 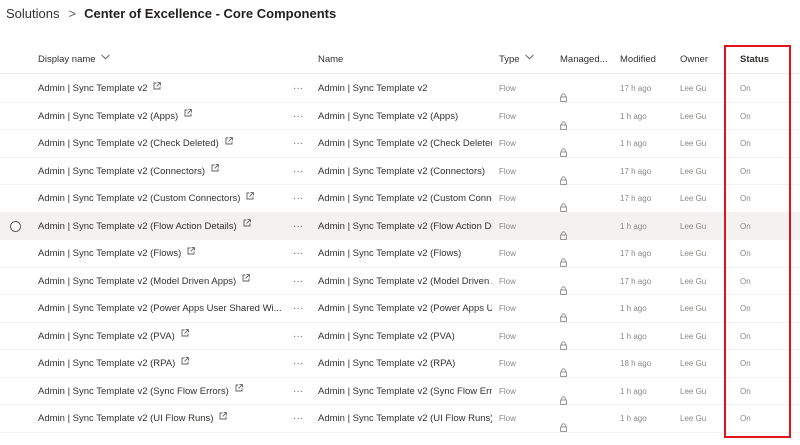 I want to click on radio-circle-icon, so click(x=15, y=226).